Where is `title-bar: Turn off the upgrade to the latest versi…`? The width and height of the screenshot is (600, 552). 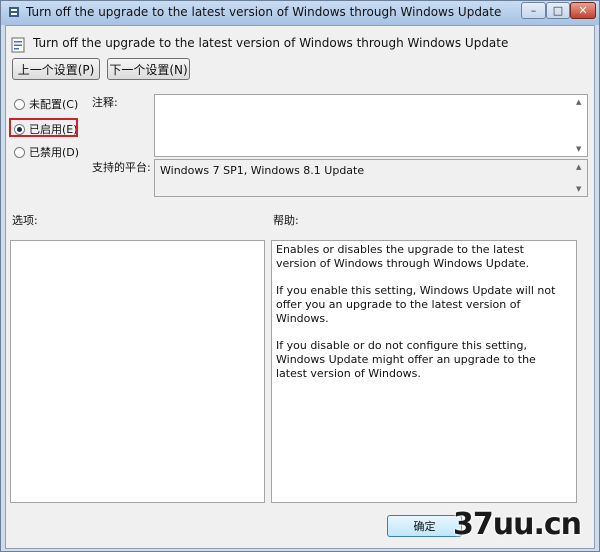
title-bar: Turn off the upgrade to the latest versi… is located at coordinates (300, 13).